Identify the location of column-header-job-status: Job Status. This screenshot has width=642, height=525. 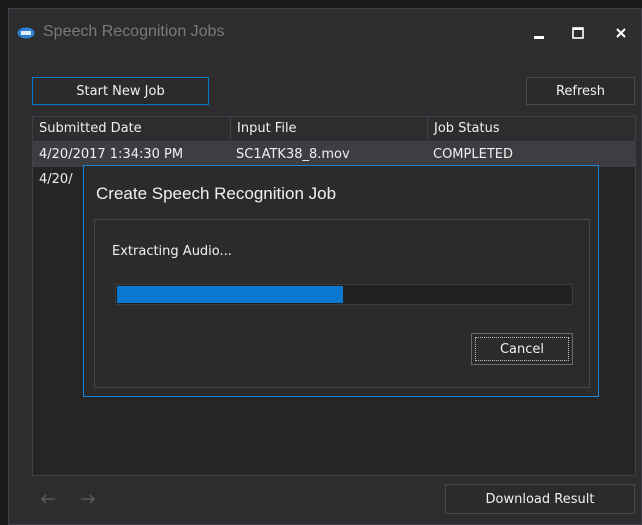
(531, 129).